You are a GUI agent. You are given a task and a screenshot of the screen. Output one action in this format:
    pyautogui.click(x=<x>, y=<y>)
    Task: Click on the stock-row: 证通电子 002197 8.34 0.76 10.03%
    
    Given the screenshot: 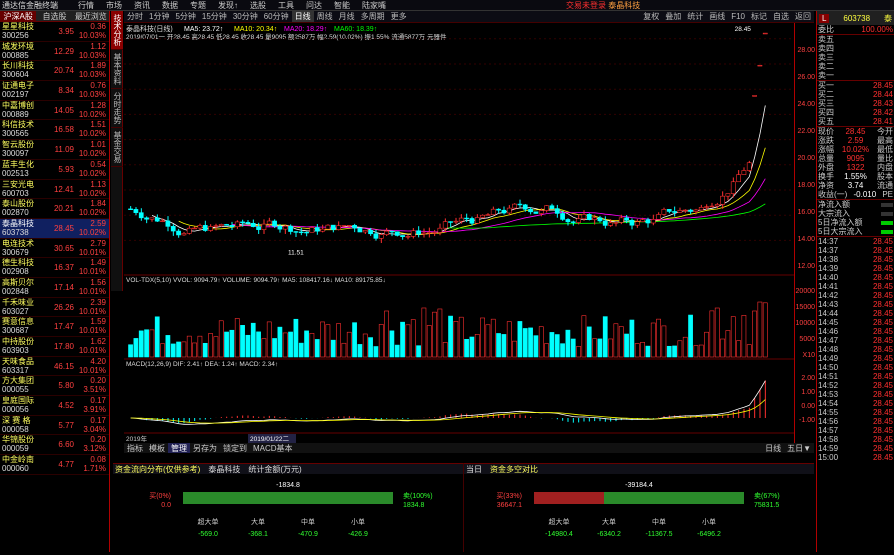 What is the action you would take?
    pyautogui.click(x=54, y=91)
    